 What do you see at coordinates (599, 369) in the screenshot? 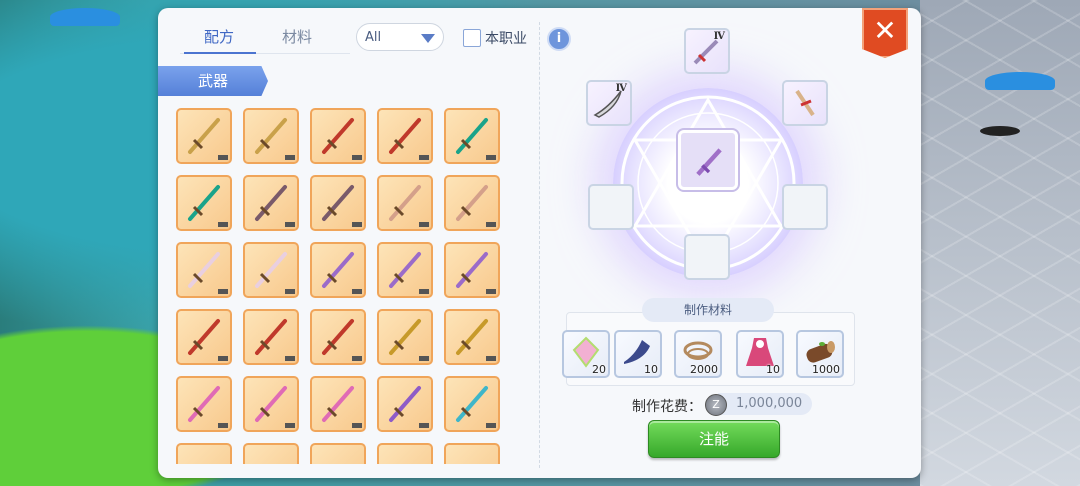
I see `material-count: 20` at bounding box center [599, 369].